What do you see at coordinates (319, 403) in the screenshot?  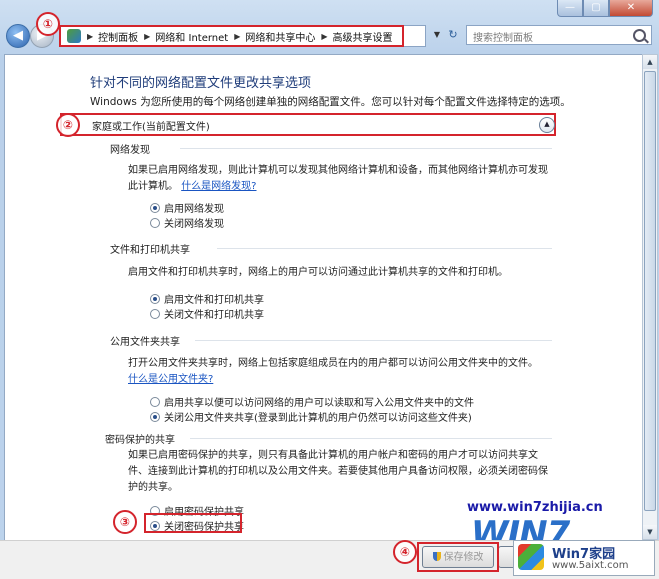 I see `option-label: 启用共享以便可以访问网络的用户可以读取和写入公用文件夹中的文件` at bounding box center [319, 403].